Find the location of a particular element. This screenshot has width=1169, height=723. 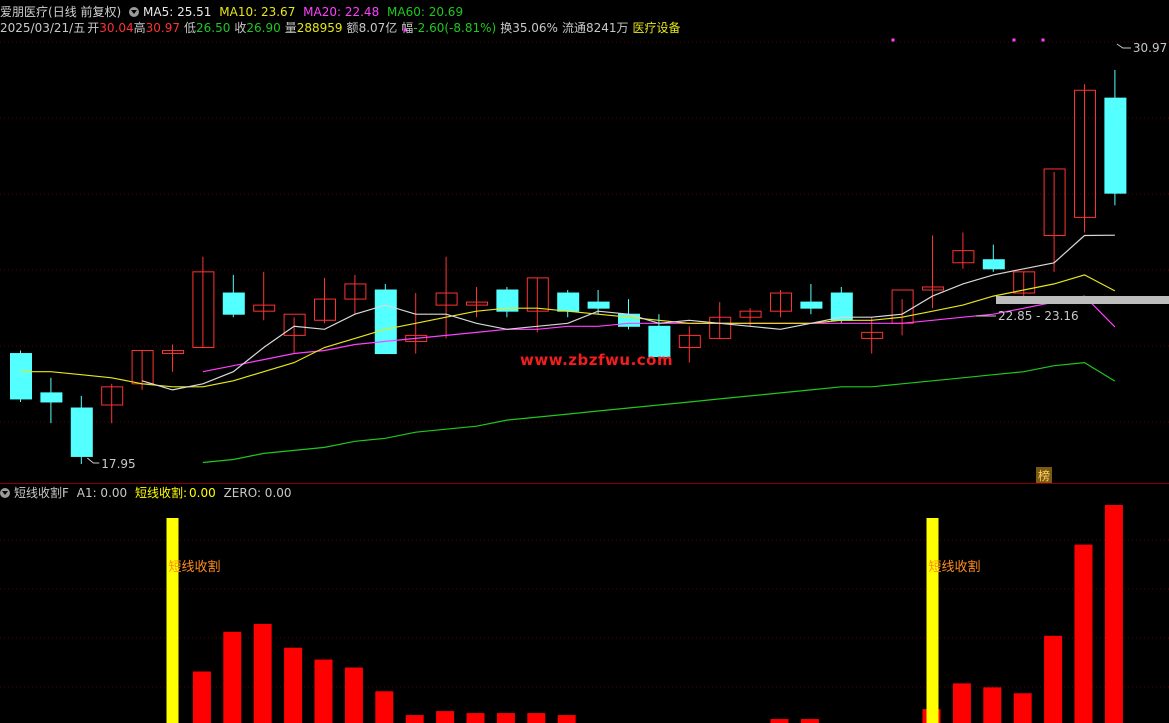

low-pointer is located at coordinates (93, 460).